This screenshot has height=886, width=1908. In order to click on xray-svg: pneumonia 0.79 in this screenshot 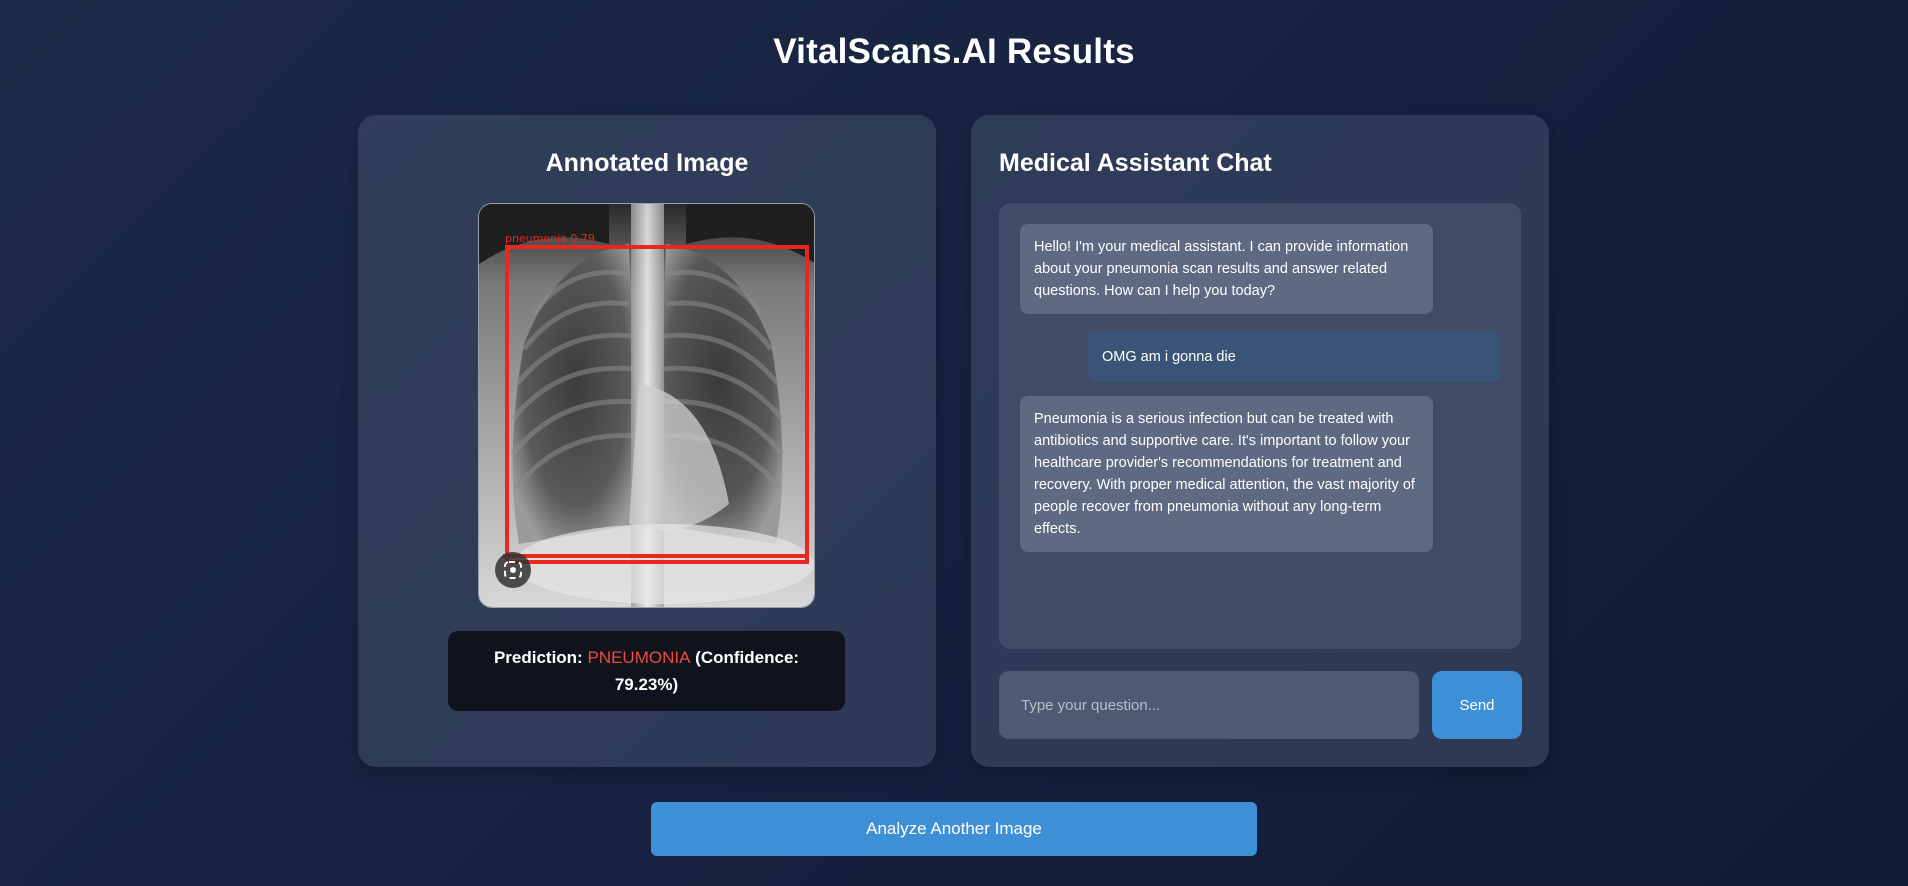, I will do `click(646, 405)`.